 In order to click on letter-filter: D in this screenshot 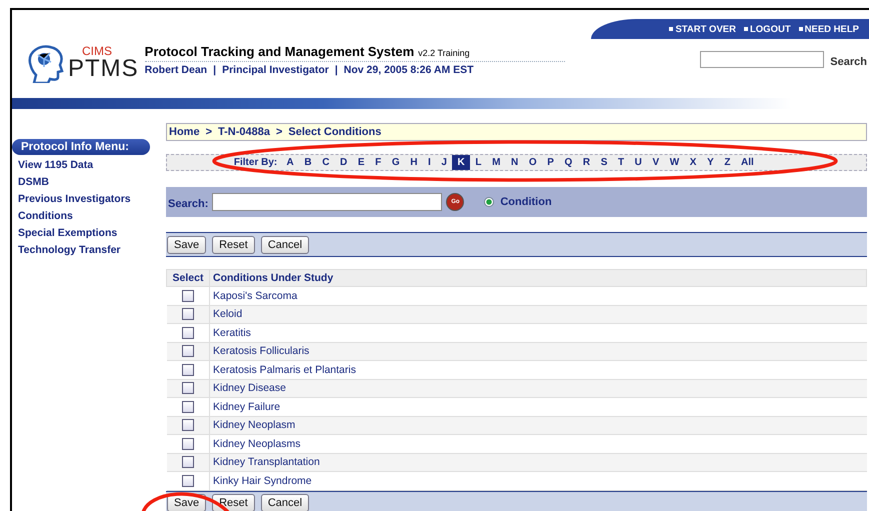, I will do `click(343, 162)`.